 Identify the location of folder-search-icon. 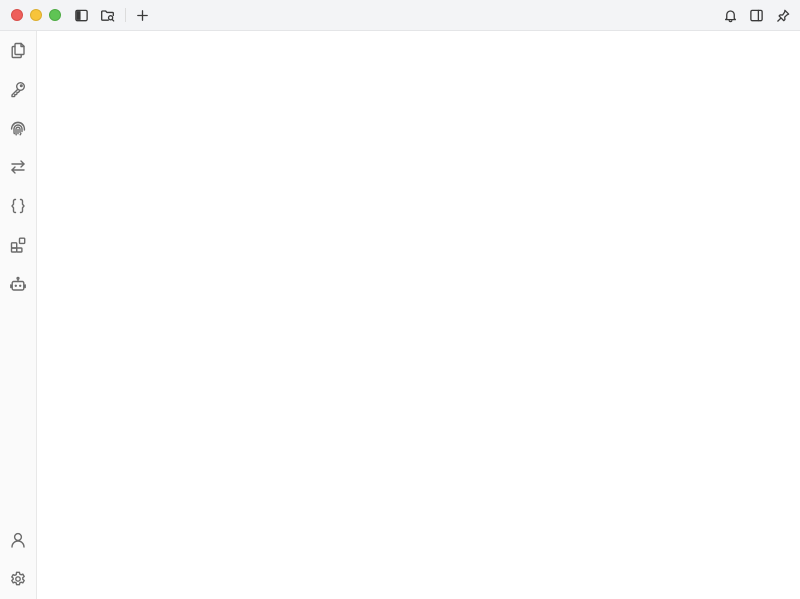
(107, 15).